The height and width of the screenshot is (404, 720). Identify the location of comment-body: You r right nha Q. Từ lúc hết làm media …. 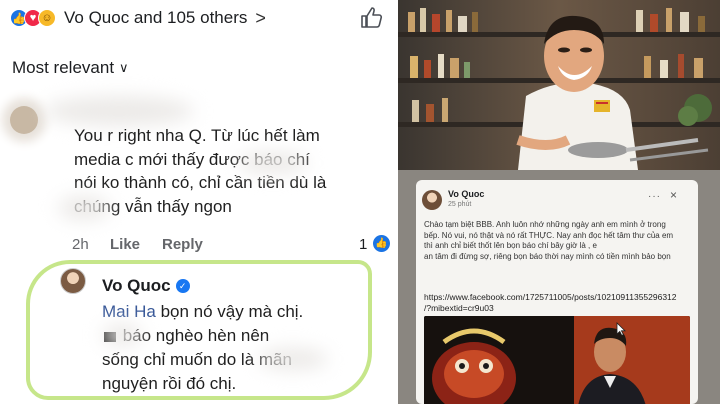
(224, 171).